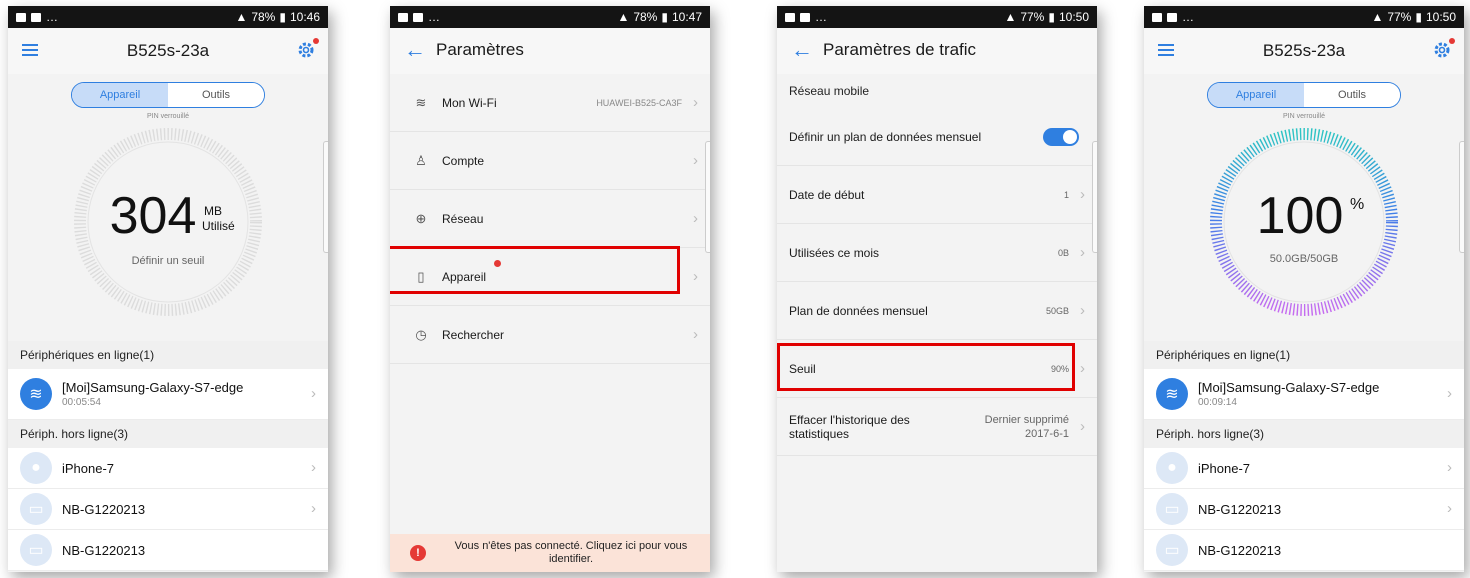  I want to click on settings-item-wifi: ≋ Mon Wi-Fi HUAWEI-B525-CA3F ›, so click(550, 103).